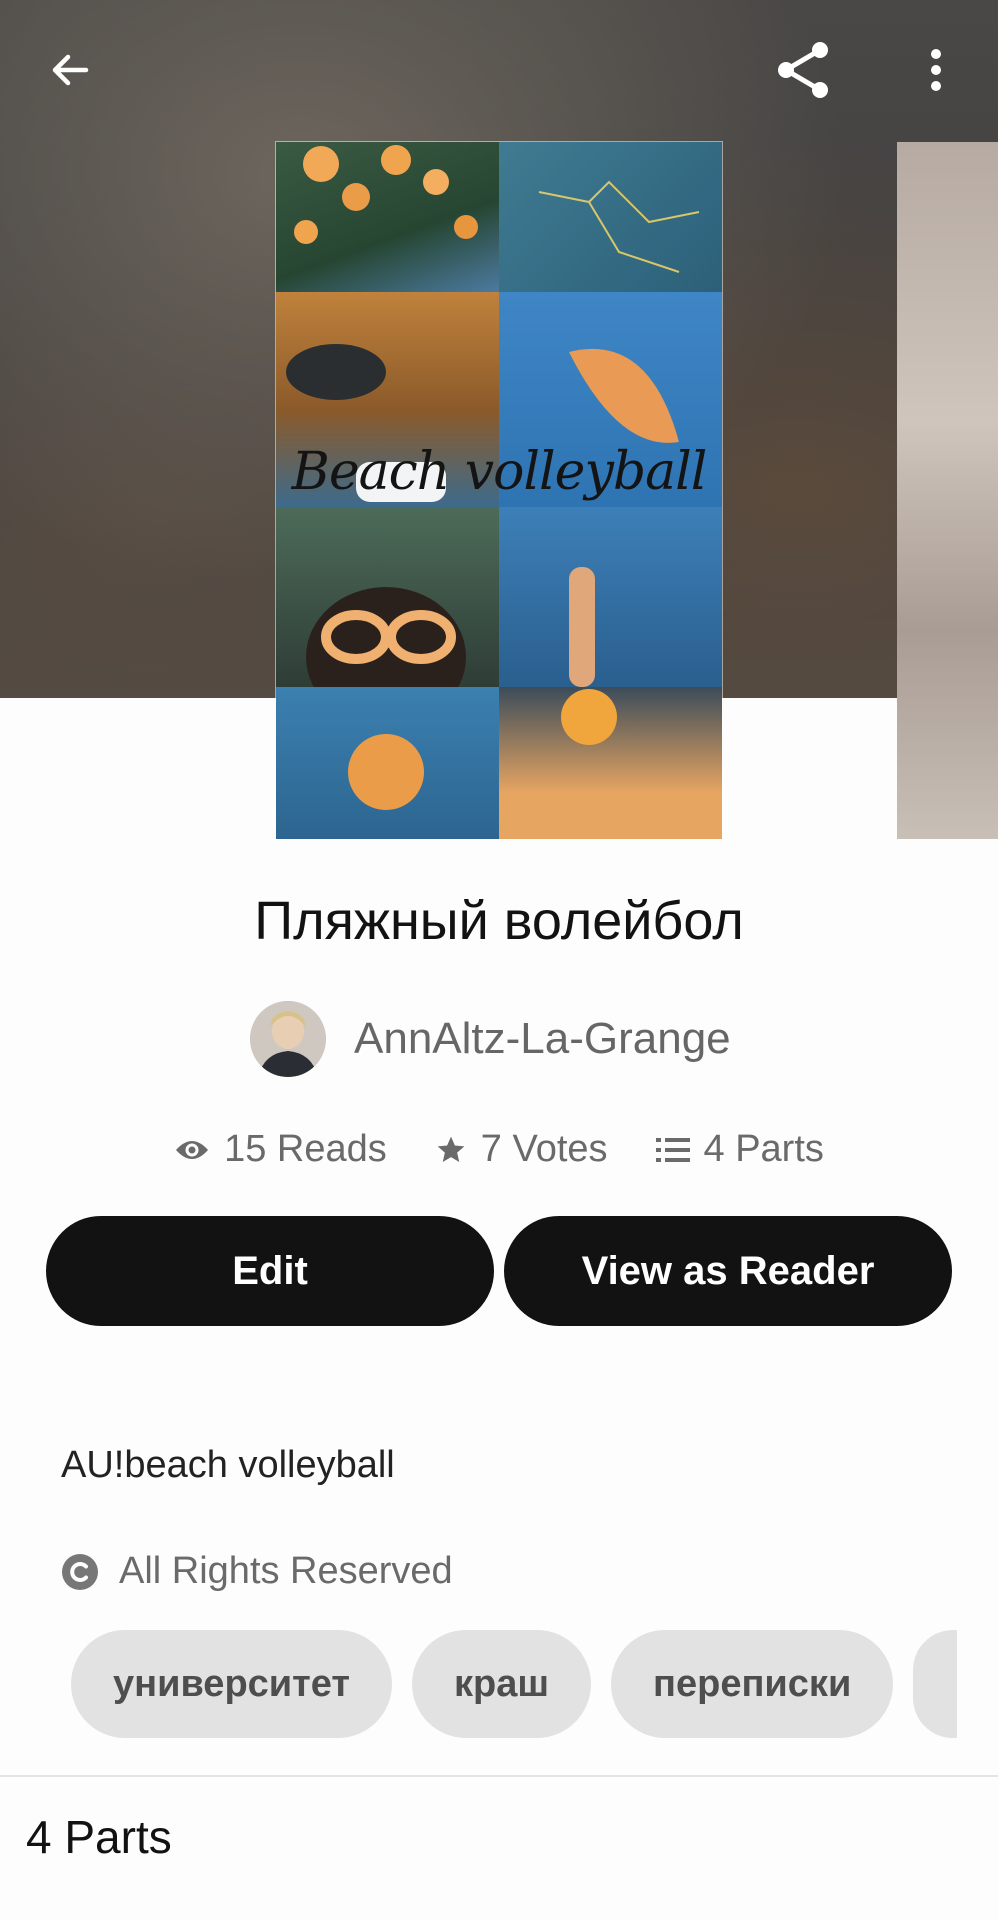  I want to click on share-button, so click(804, 70).